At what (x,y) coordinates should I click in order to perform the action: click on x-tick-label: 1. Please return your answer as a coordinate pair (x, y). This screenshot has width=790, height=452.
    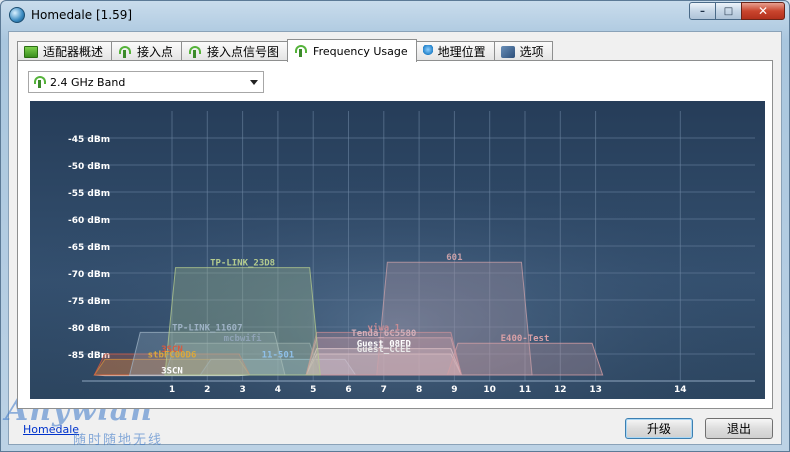
    Looking at the image, I should click on (172, 390).